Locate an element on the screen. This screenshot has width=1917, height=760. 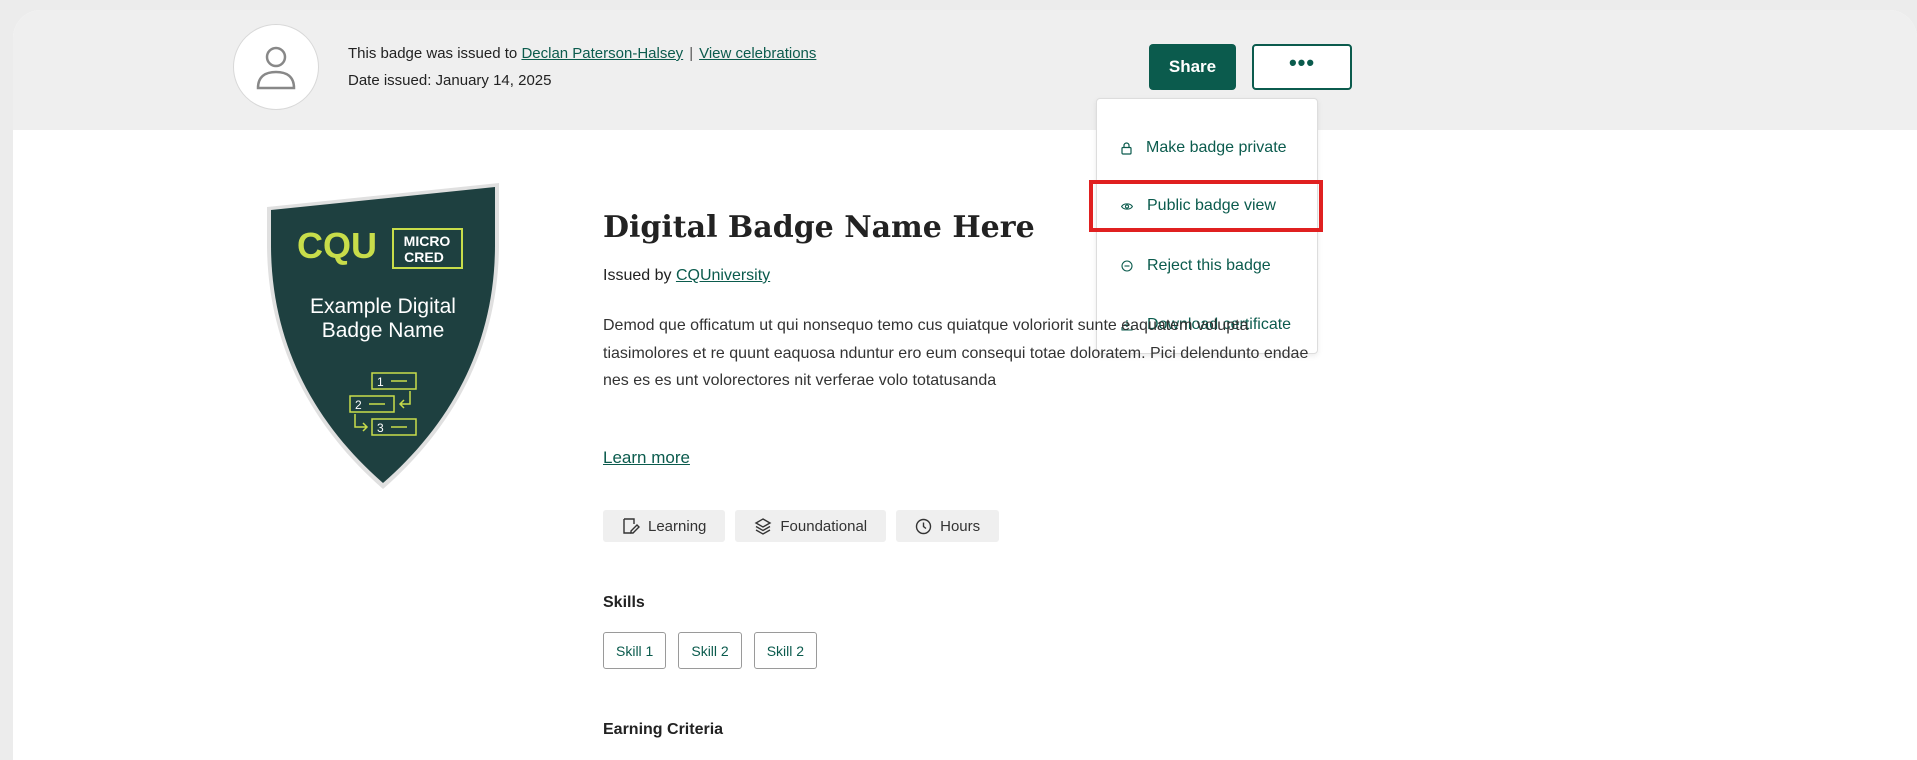
share-button: Share is located at coordinates (1192, 67).